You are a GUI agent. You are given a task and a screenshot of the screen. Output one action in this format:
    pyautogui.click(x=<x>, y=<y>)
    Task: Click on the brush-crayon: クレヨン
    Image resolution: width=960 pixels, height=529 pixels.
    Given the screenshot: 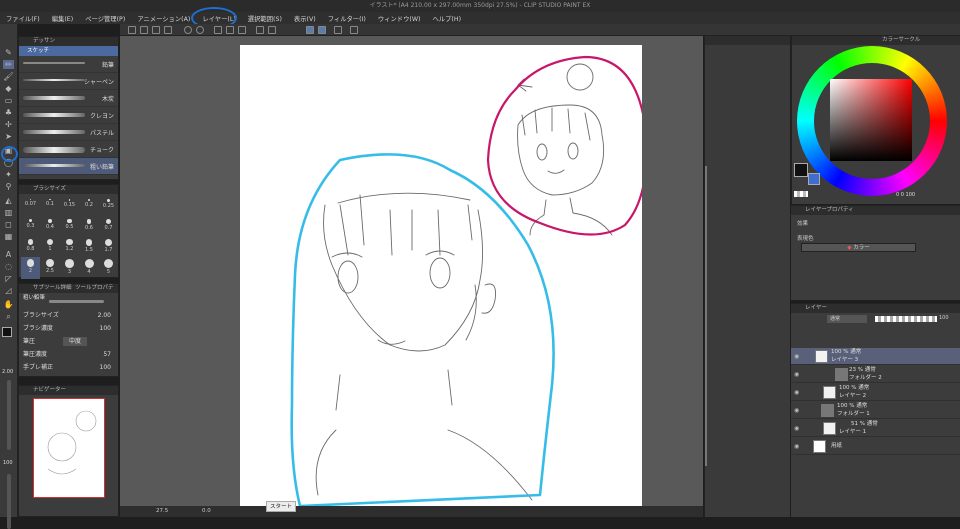 What is the action you would take?
    pyautogui.click(x=68, y=115)
    